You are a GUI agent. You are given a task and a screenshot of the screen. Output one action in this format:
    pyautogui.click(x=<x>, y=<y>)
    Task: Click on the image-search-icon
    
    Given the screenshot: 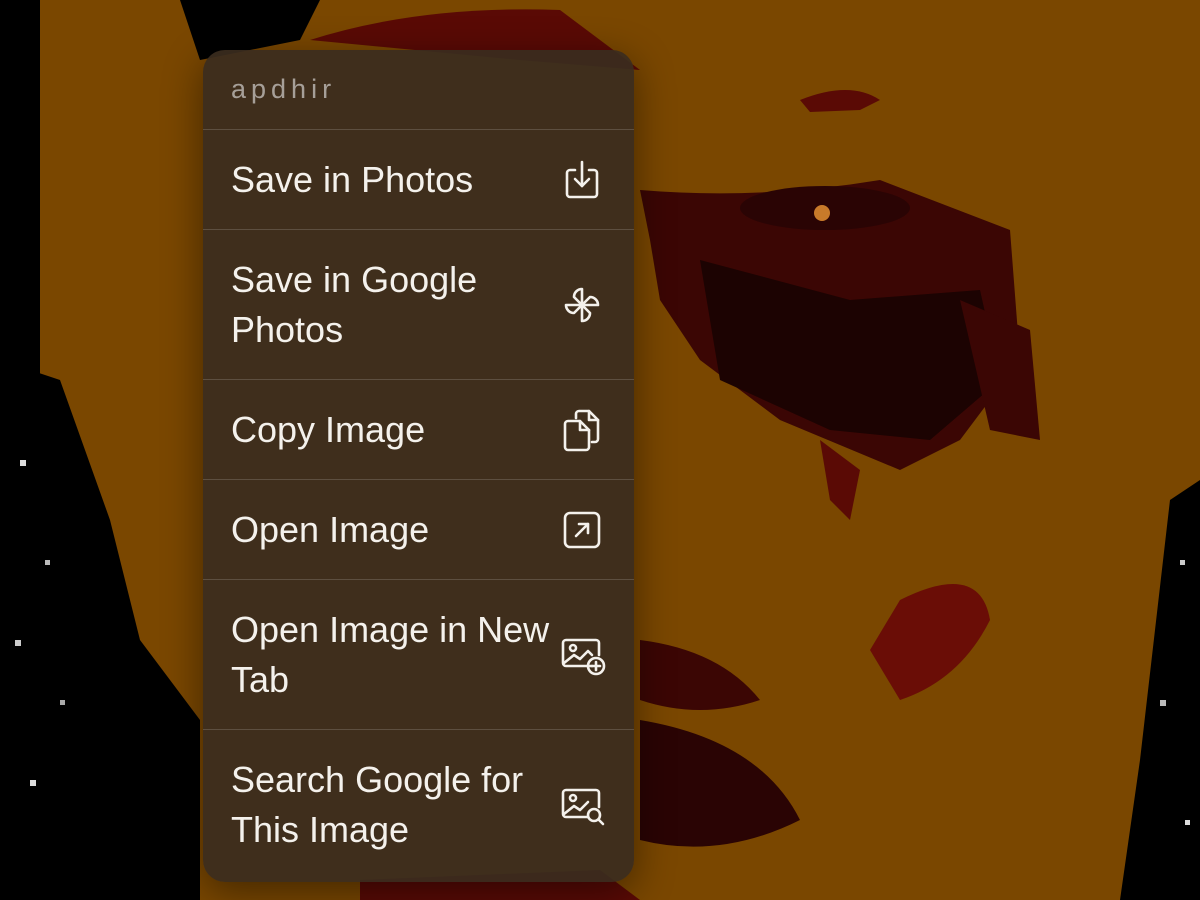 What is the action you would take?
    pyautogui.click(x=582, y=805)
    